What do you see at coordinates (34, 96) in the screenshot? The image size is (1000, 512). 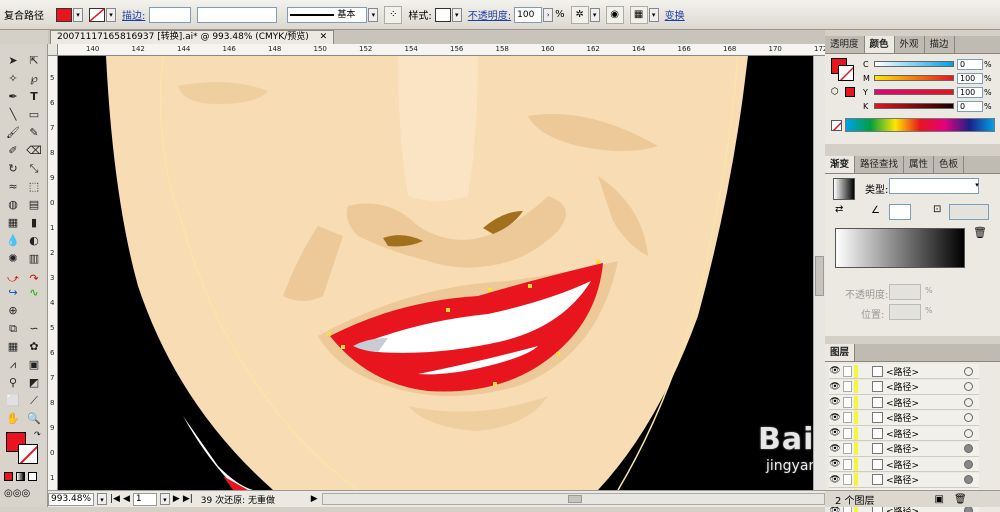 I see `type-tool-icon: T` at bounding box center [34, 96].